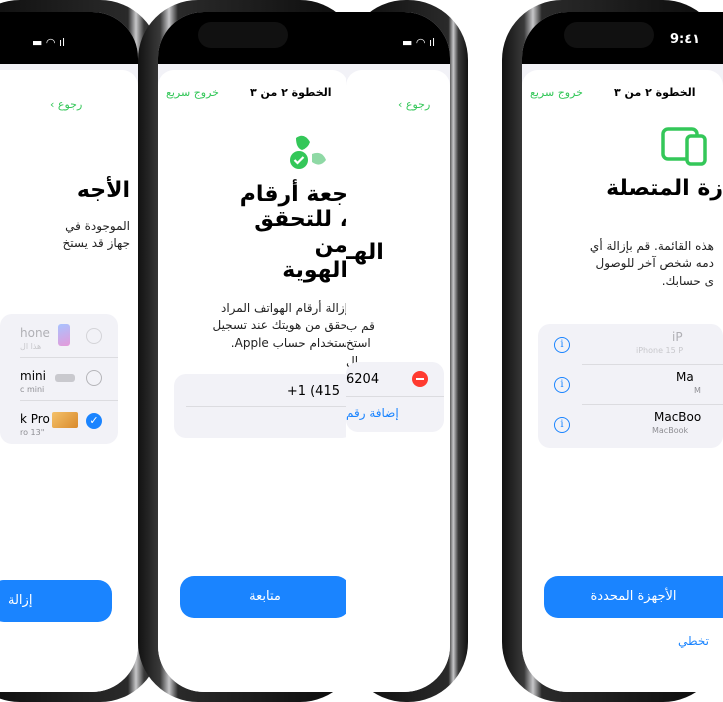  What do you see at coordinates (33, 376) in the screenshot?
I see `device-name: mini` at bounding box center [33, 376].